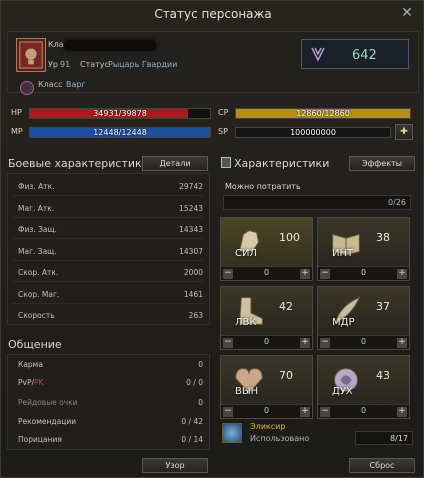 The image size is (424, 478). What do you see at coordinates (17, 131) in the screenshot?
I see `mp-label: MP` at bounding box center [17, 131].